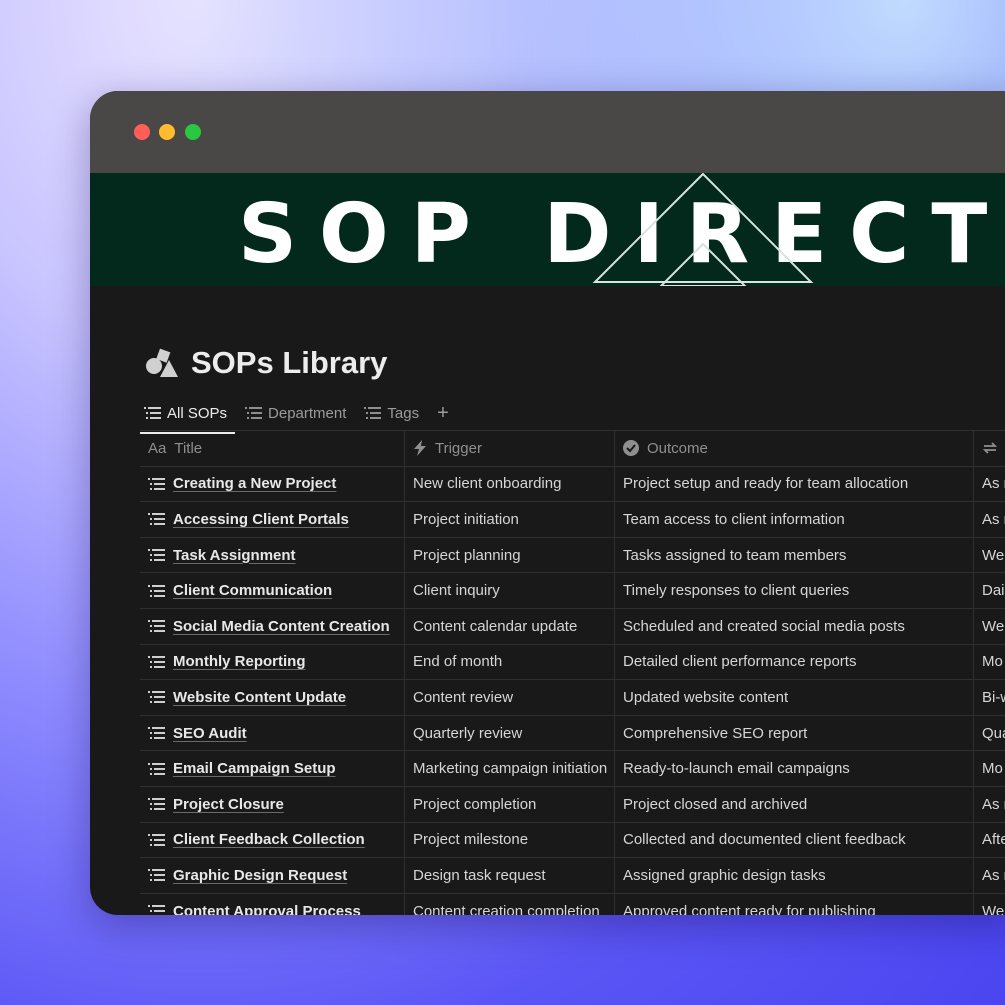  What do you see at coordinates (239, 661) in the screenshot?
I see `sop-title-link: Monthly Reporting` at bounding box center [239, 661].